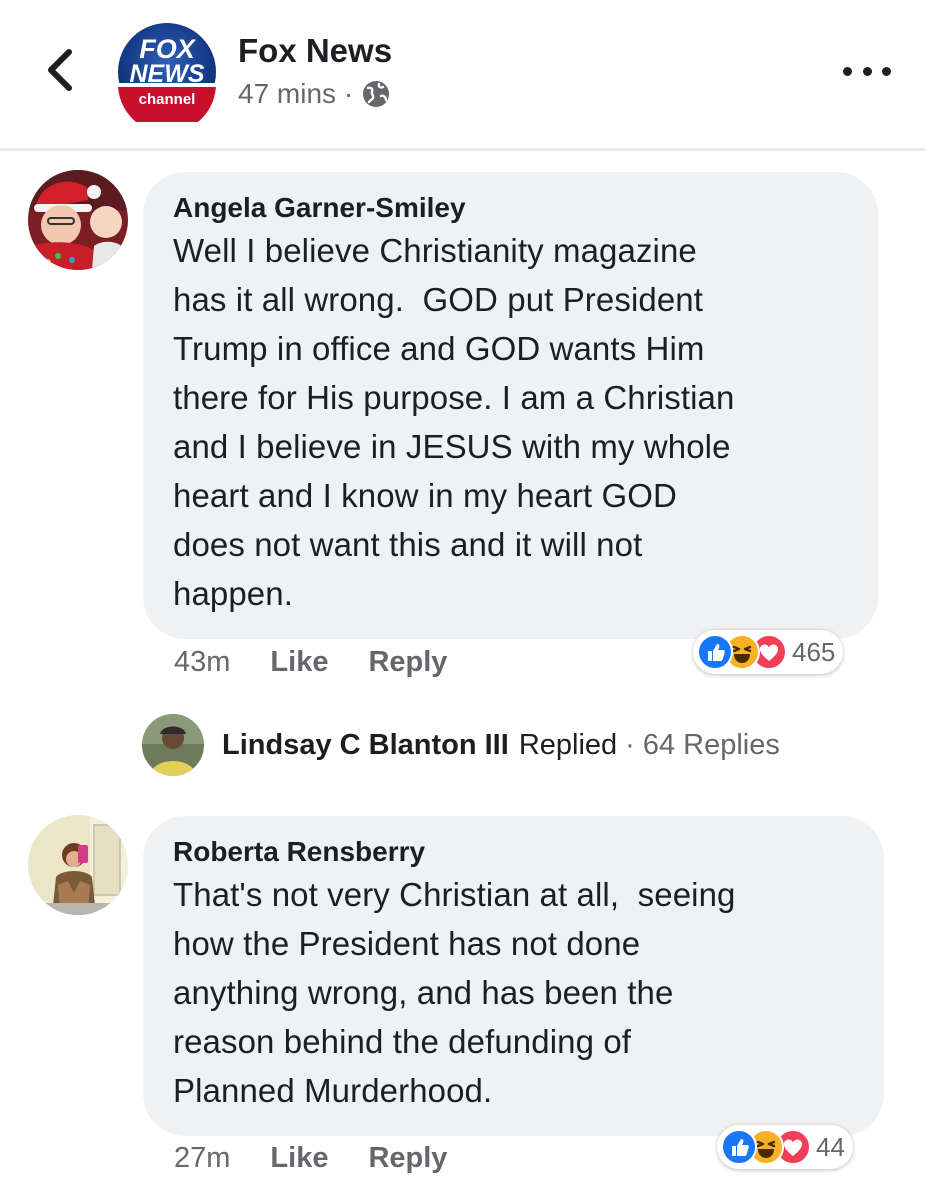 The width and height of the screenshot is (925, 1200). I want to click on page-name: Fox News, so click(315, 51).